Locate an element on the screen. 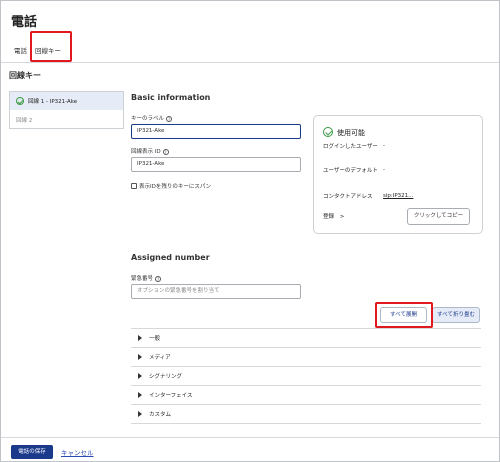  accordion-item-signaling: シグナリング is located at coordinates (306, 376).